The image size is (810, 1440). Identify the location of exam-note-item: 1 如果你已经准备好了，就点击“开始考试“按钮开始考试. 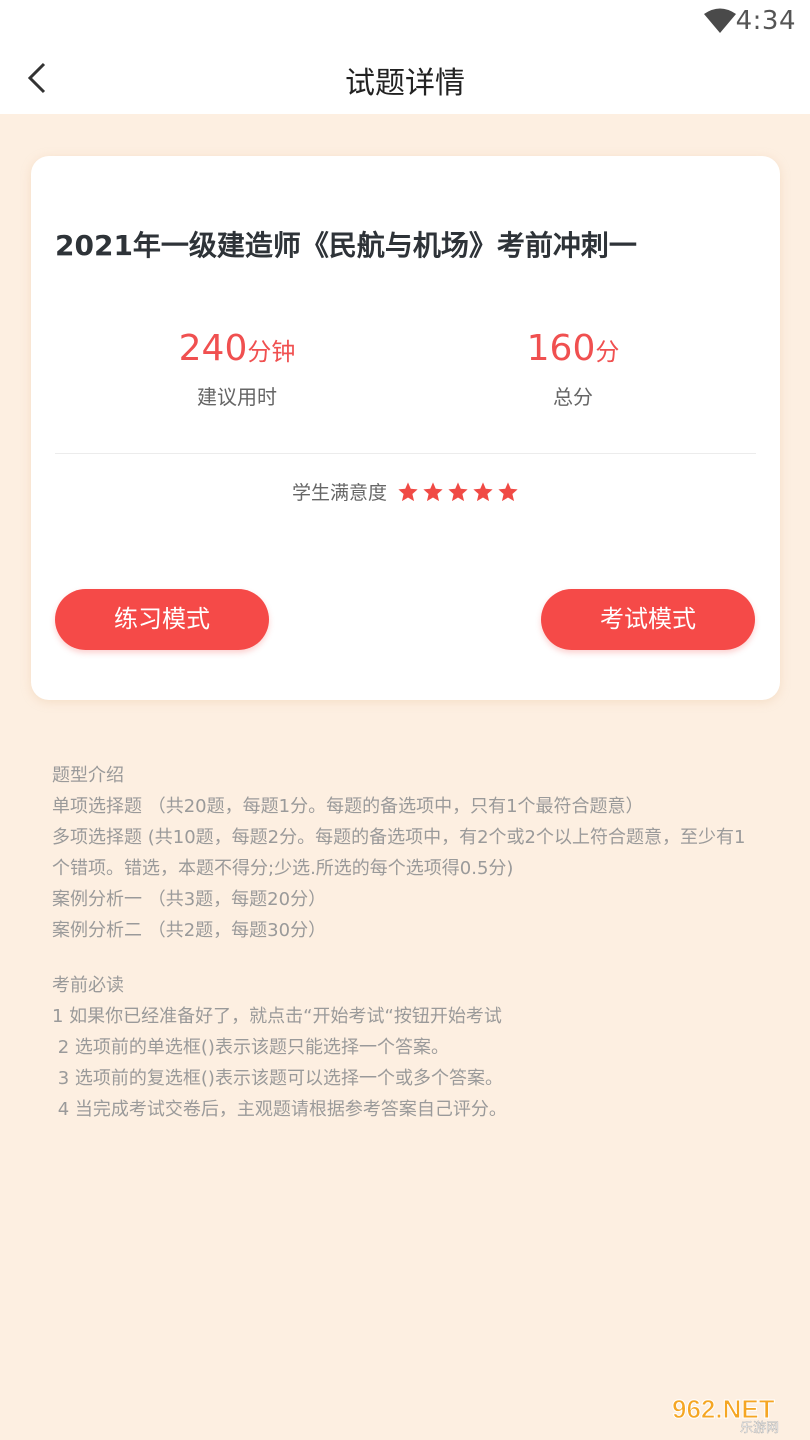
(277, 1016).